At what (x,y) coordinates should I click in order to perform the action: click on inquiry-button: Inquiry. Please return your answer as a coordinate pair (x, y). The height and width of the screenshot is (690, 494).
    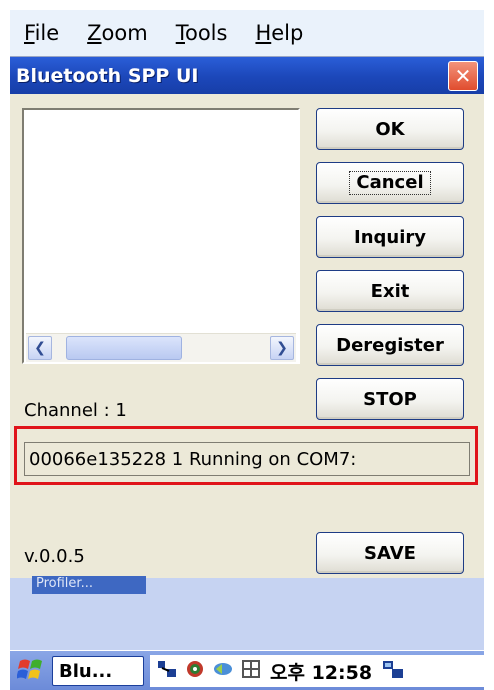
    Looking at the image, I should click on (390, 237).